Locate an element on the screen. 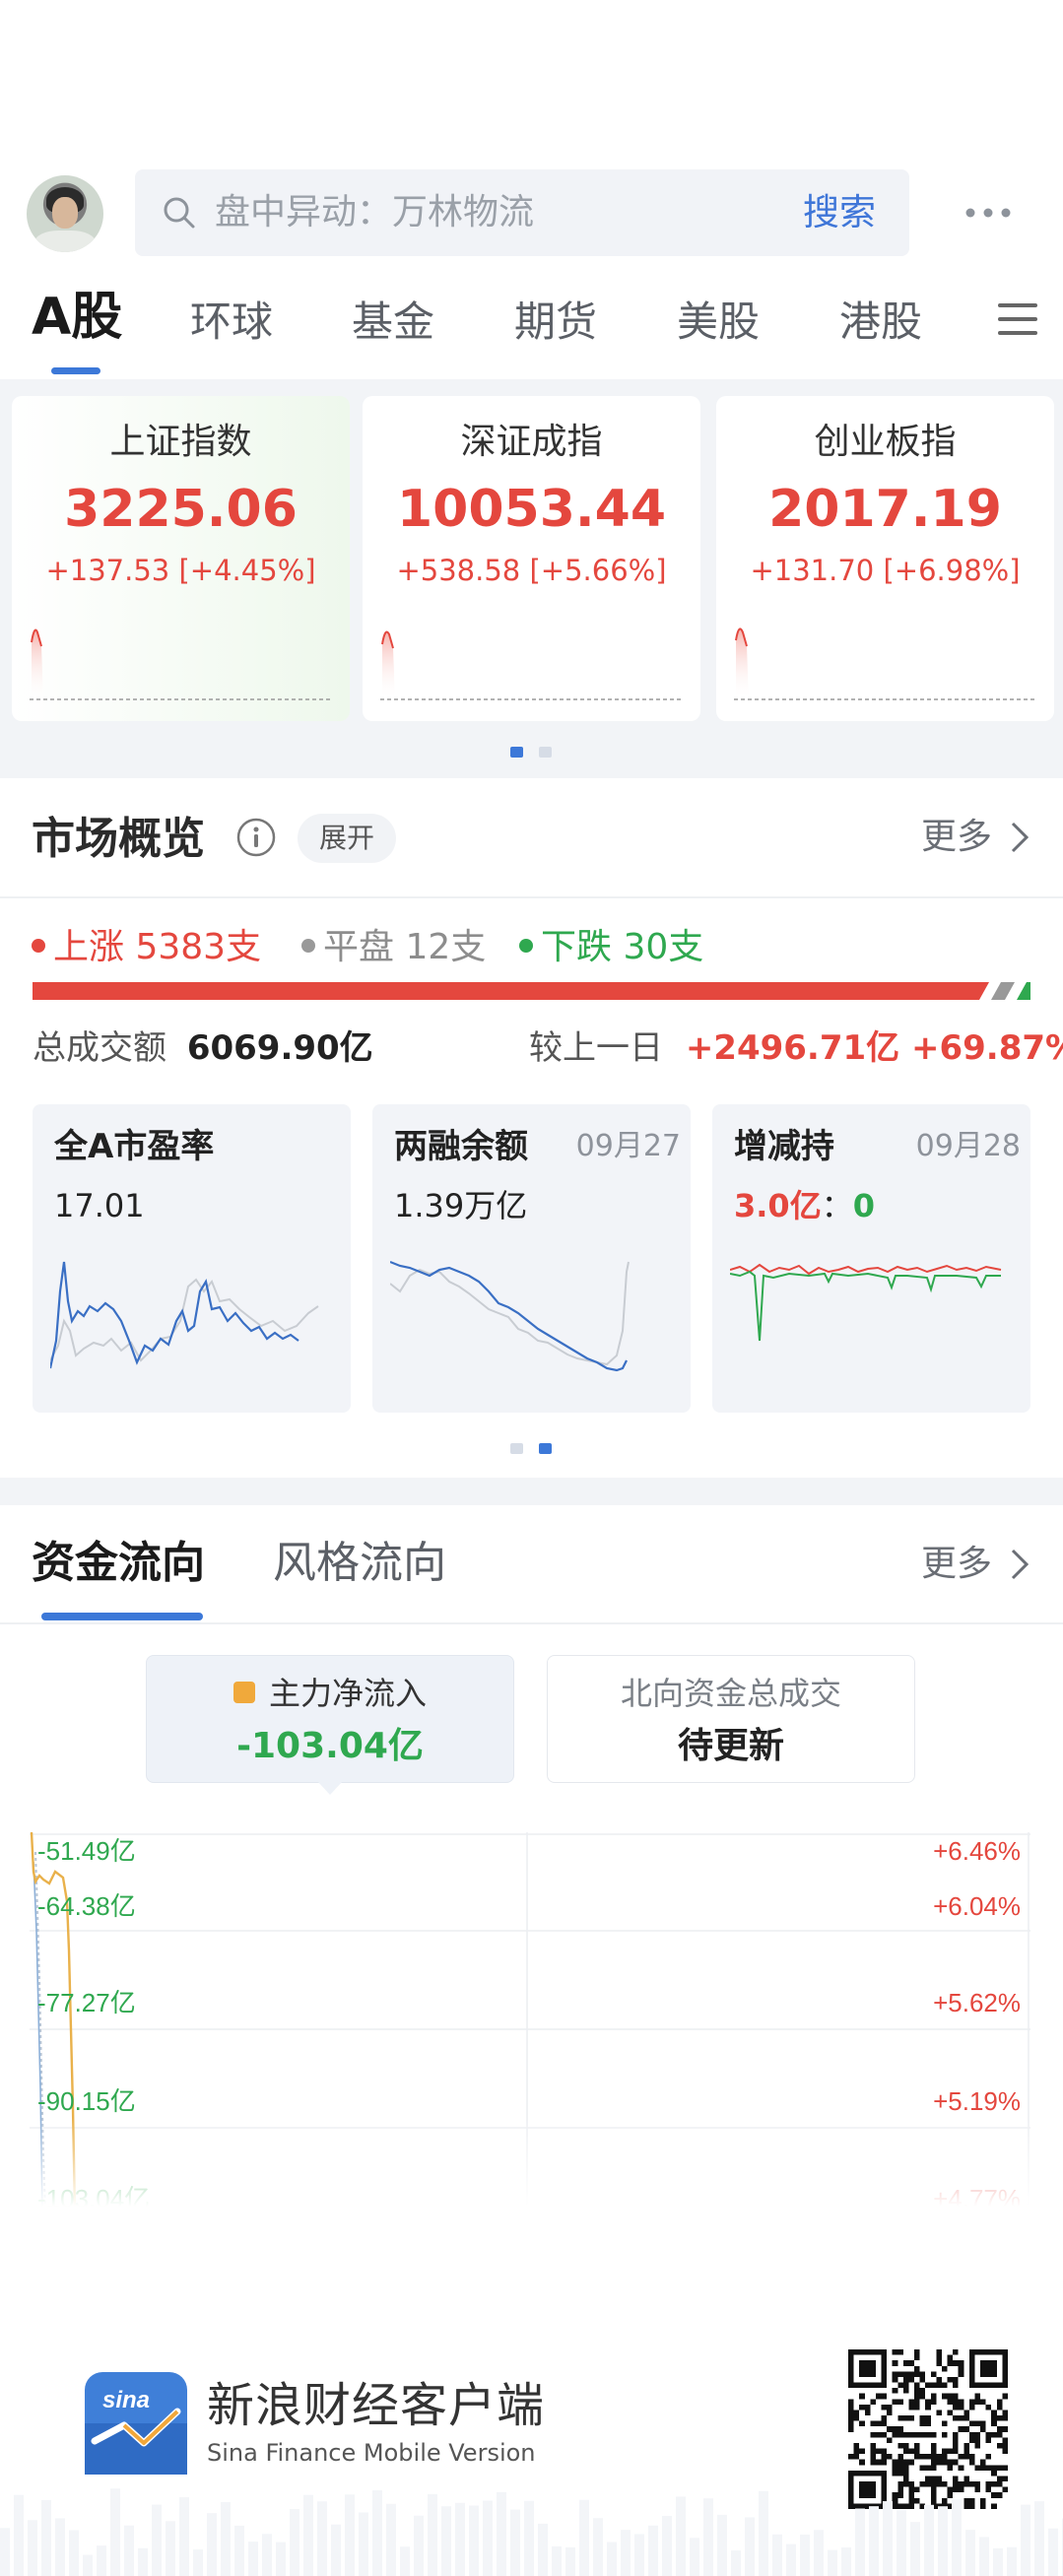 Image resolution: width=1063 pixels, height=2576 pixels. margin-balance-card: 两融余额 09月27 1.39万亿 is located at coordinates (531, 1259).